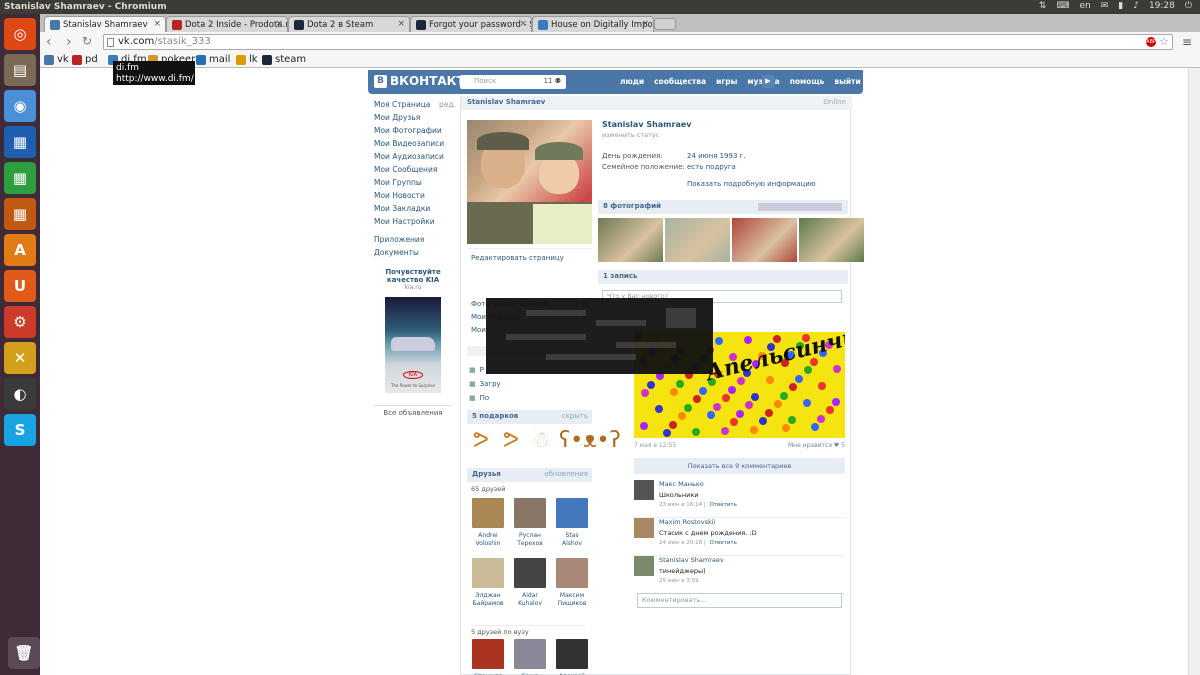  Describe the element at coordinates (1162, 6) in the screenshot. I see `clock: 19:28` at that location.